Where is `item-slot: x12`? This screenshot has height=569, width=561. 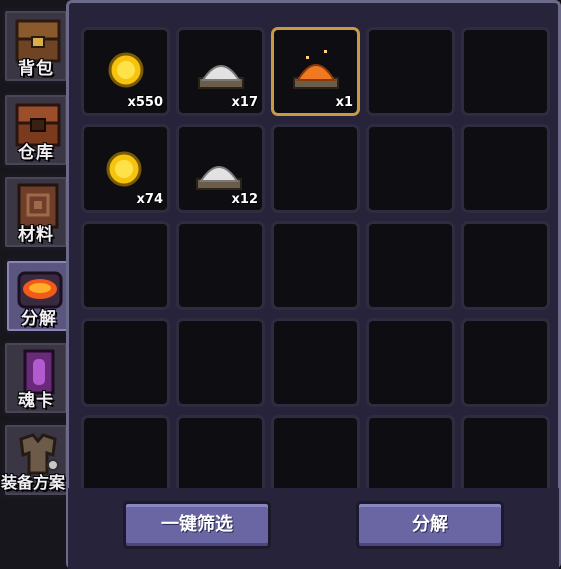 item-slot: x12 is located at coordinates (220, 168).